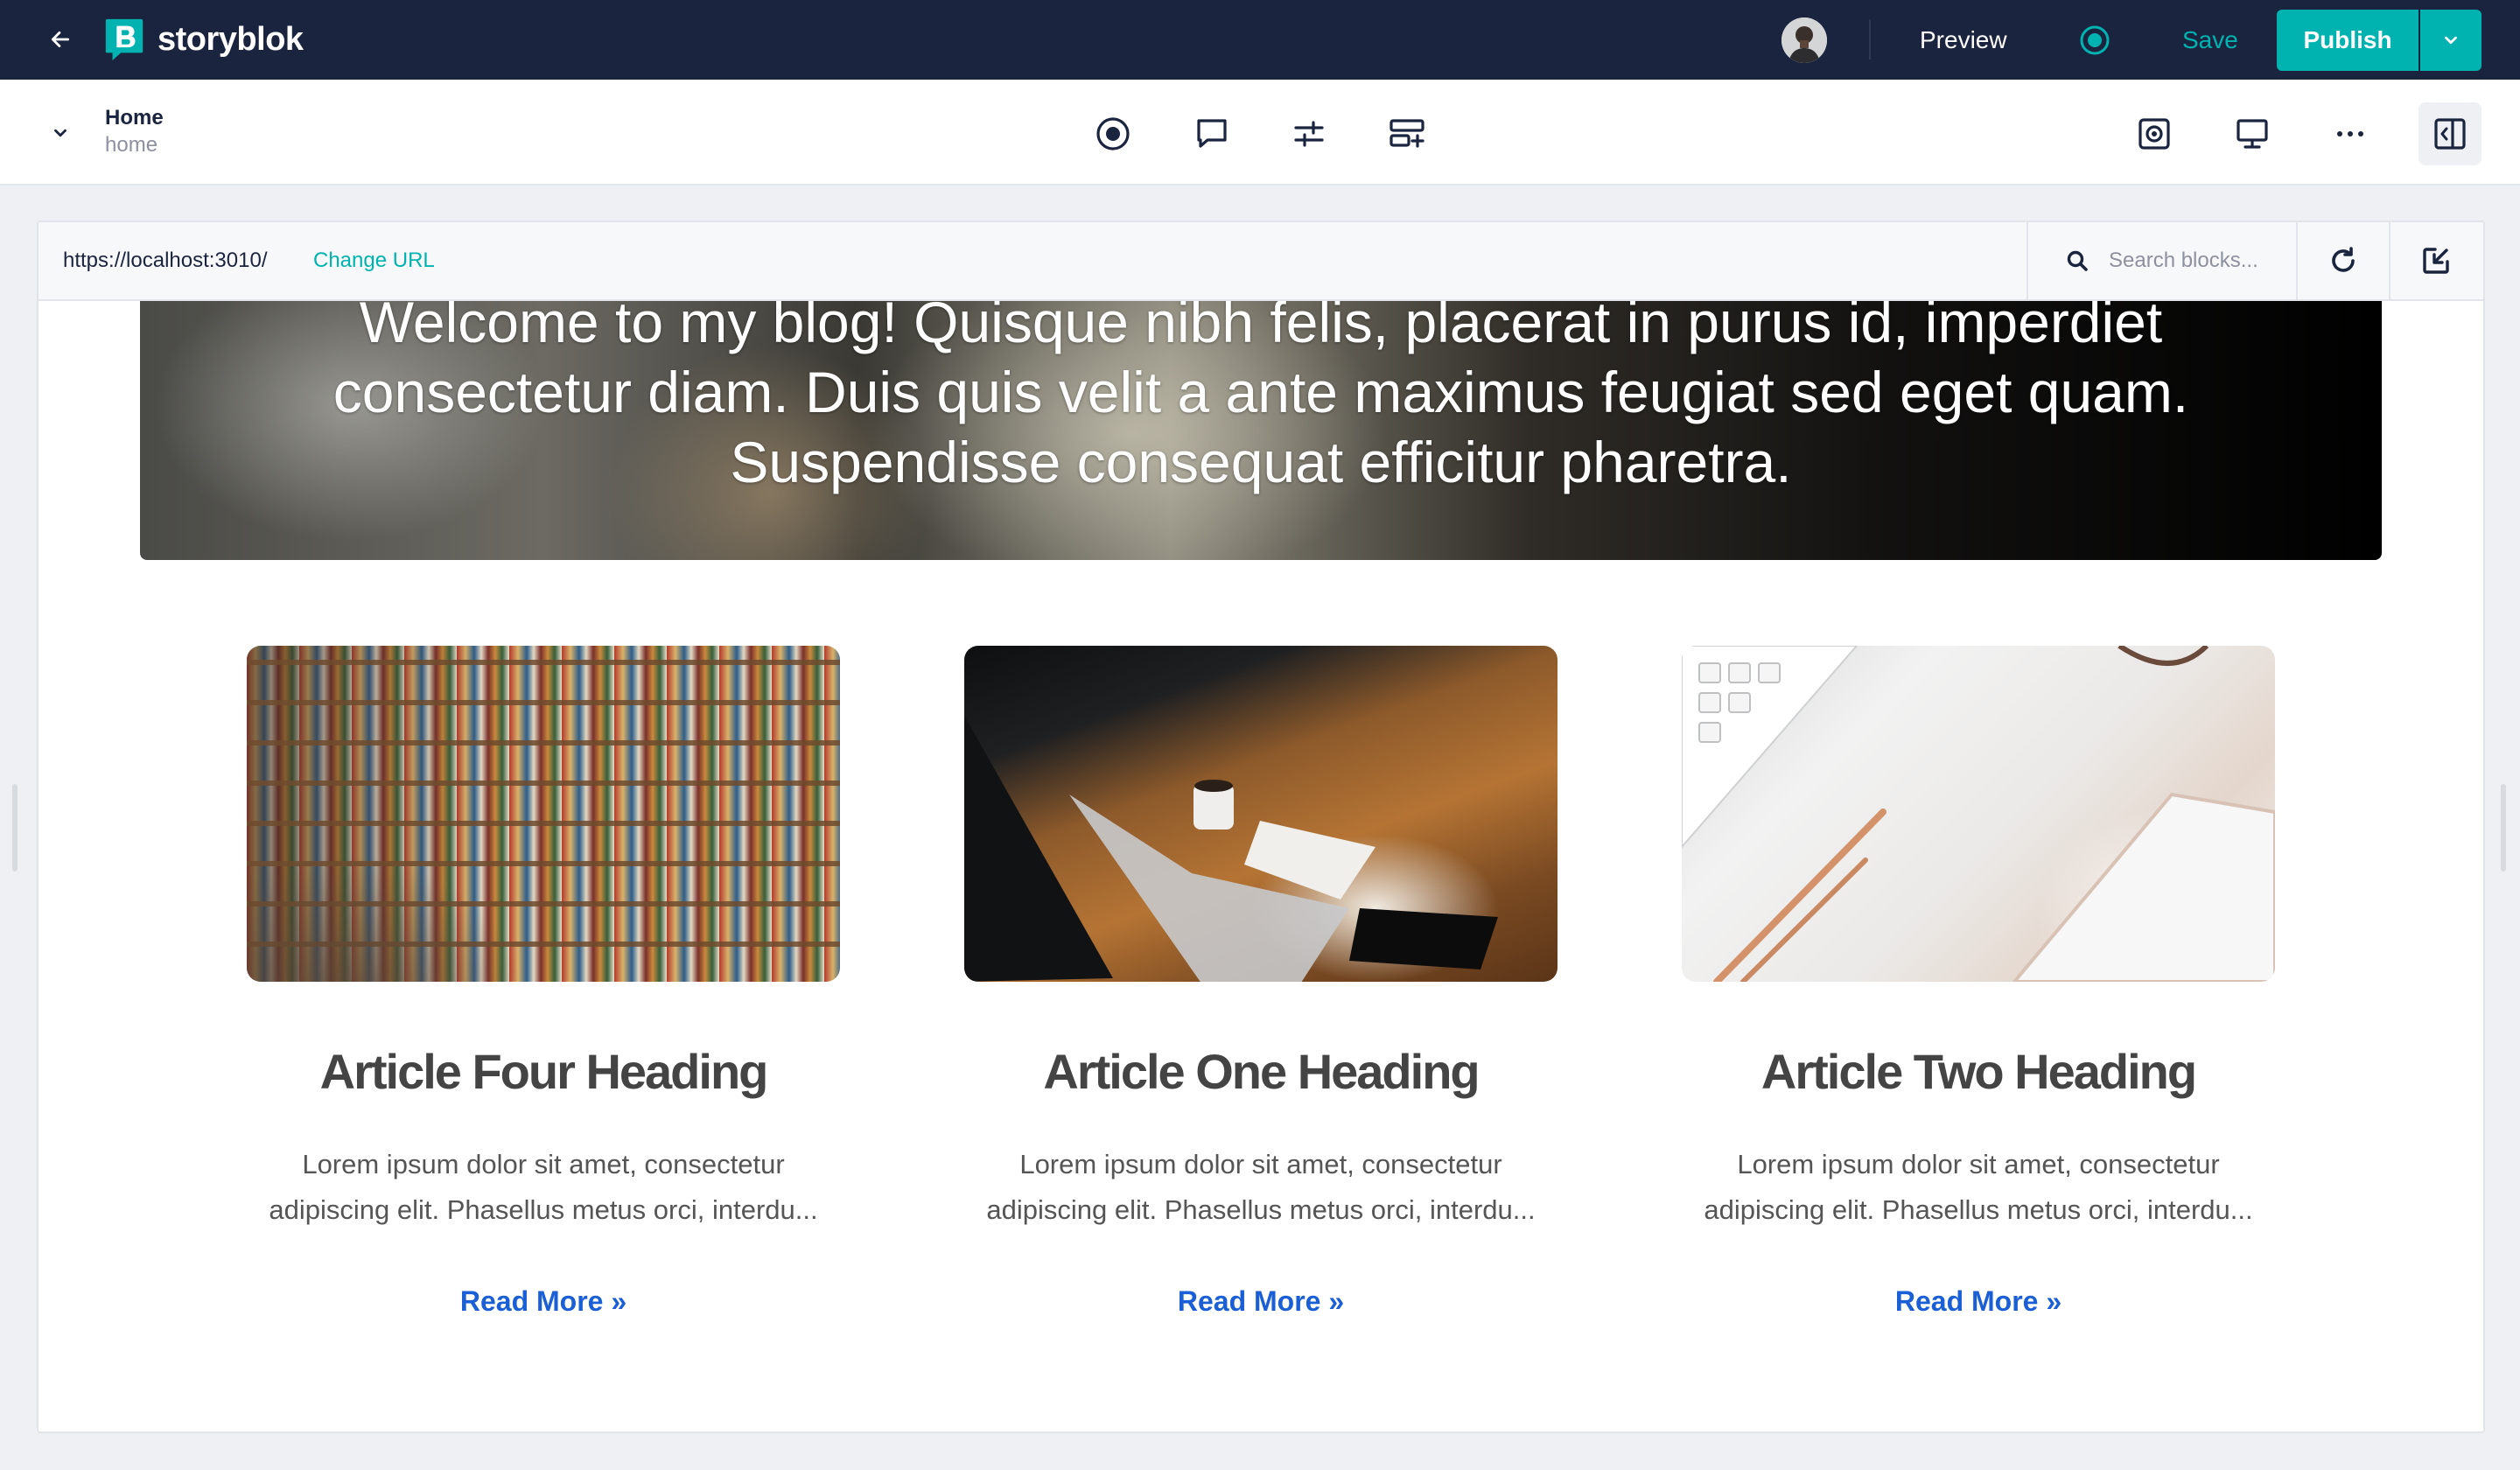  I want to click on add-block-tab, so click(1407, 133).